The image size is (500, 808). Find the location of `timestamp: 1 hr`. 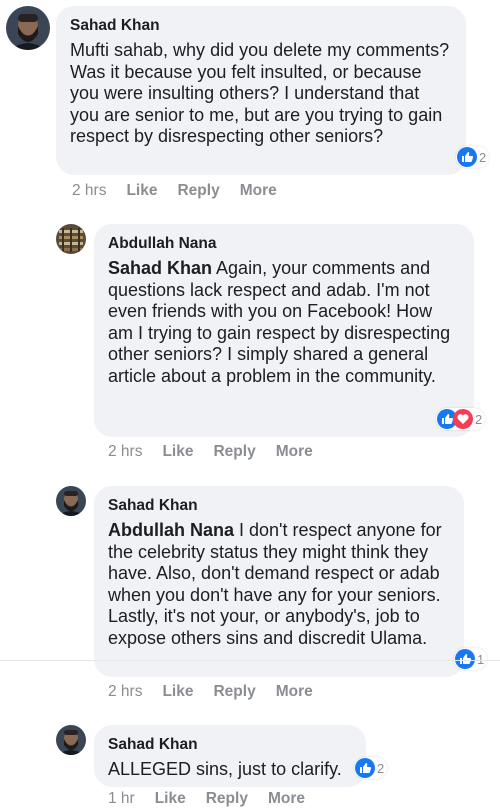

timestamp: 1 hr is located at coordinates (121, 799).